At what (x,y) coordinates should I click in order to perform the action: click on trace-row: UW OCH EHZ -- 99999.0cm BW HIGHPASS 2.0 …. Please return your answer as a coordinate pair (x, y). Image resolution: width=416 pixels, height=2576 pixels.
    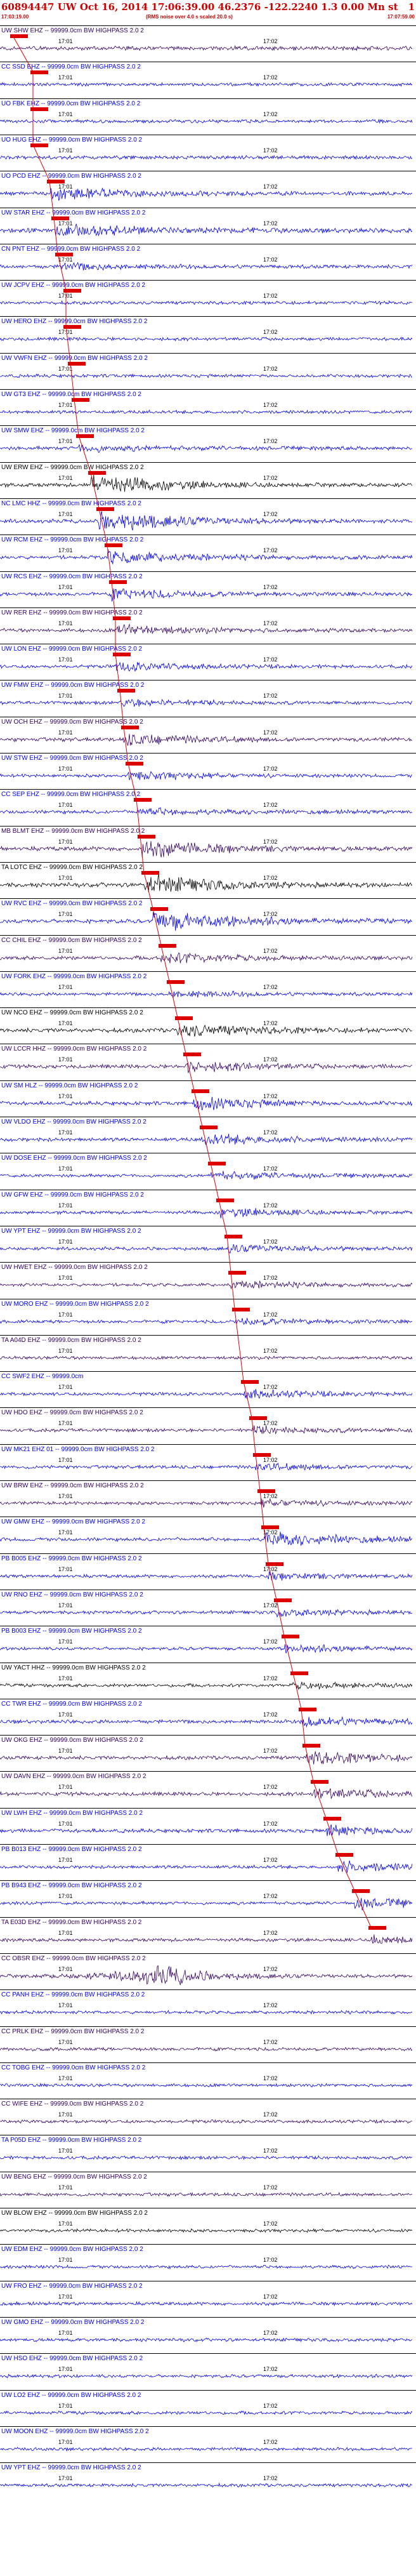
    Looking at the image, I should click on (208, 735).